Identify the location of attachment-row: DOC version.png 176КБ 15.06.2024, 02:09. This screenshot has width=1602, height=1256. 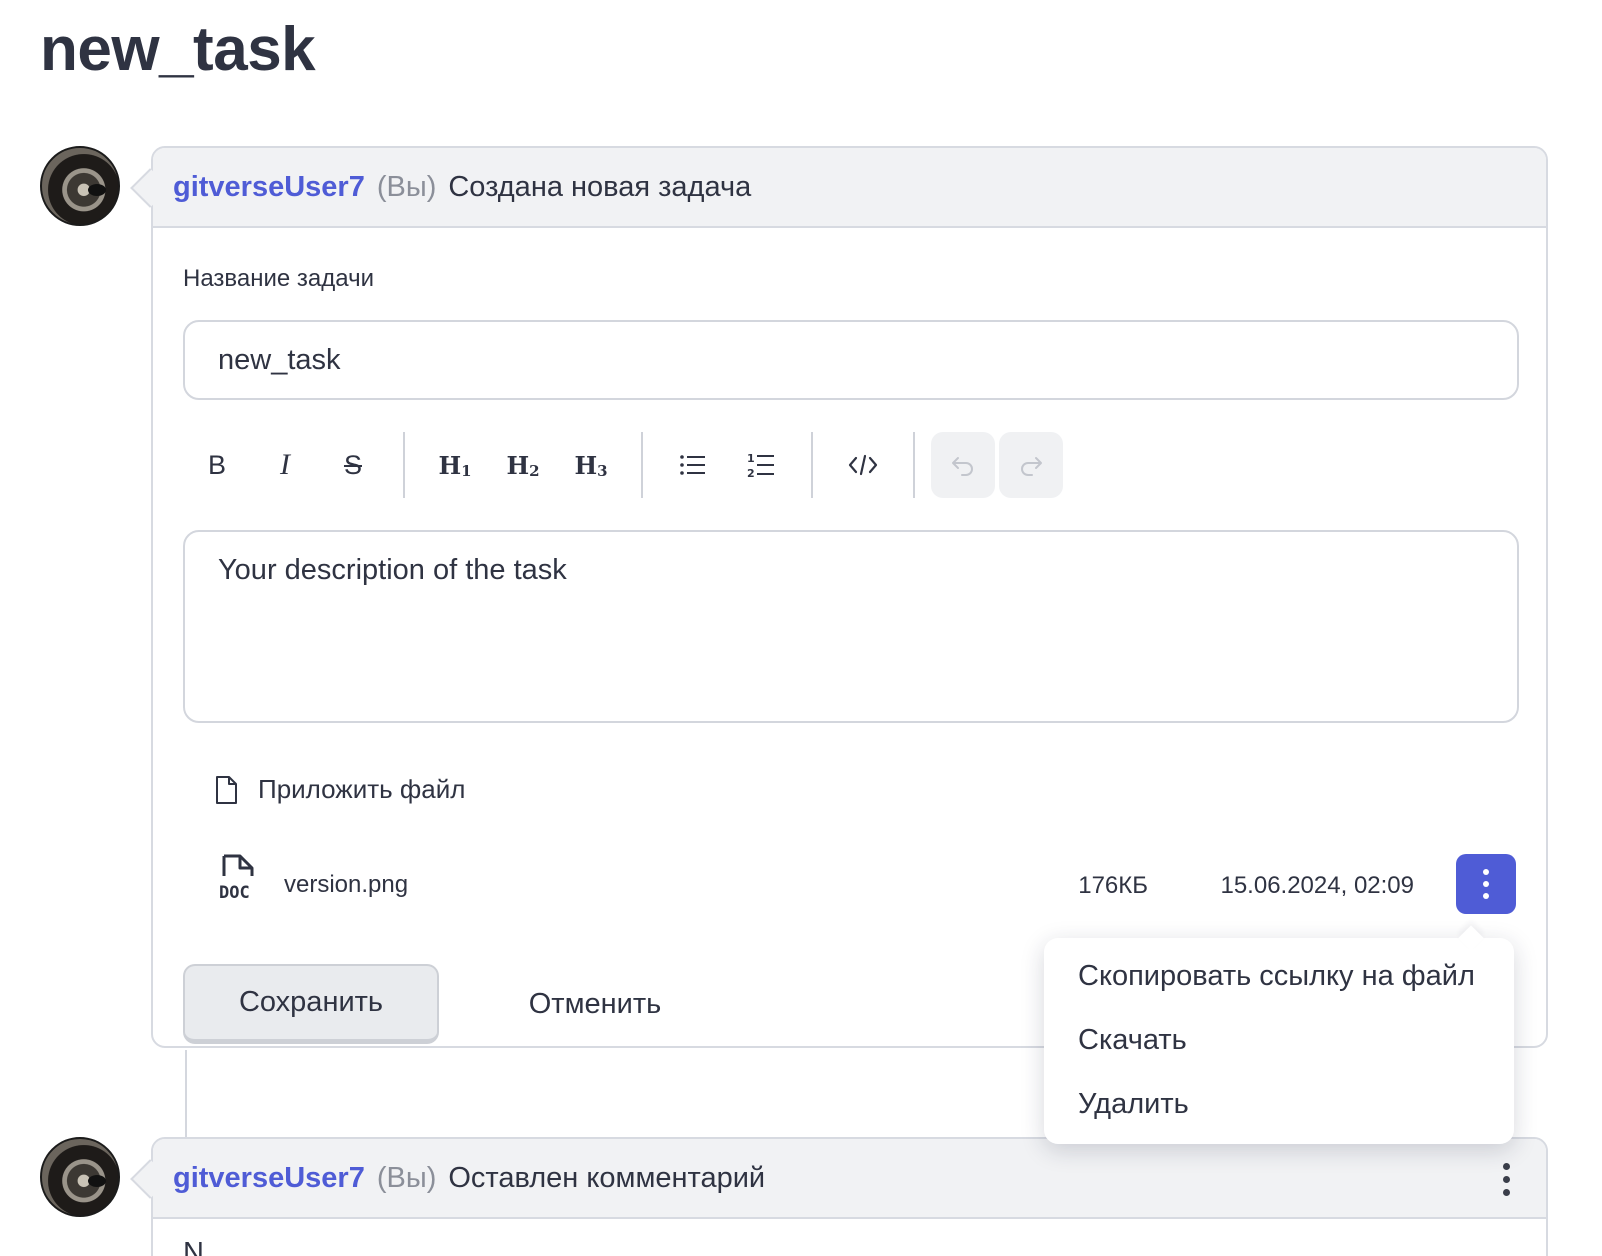
(867, 884).